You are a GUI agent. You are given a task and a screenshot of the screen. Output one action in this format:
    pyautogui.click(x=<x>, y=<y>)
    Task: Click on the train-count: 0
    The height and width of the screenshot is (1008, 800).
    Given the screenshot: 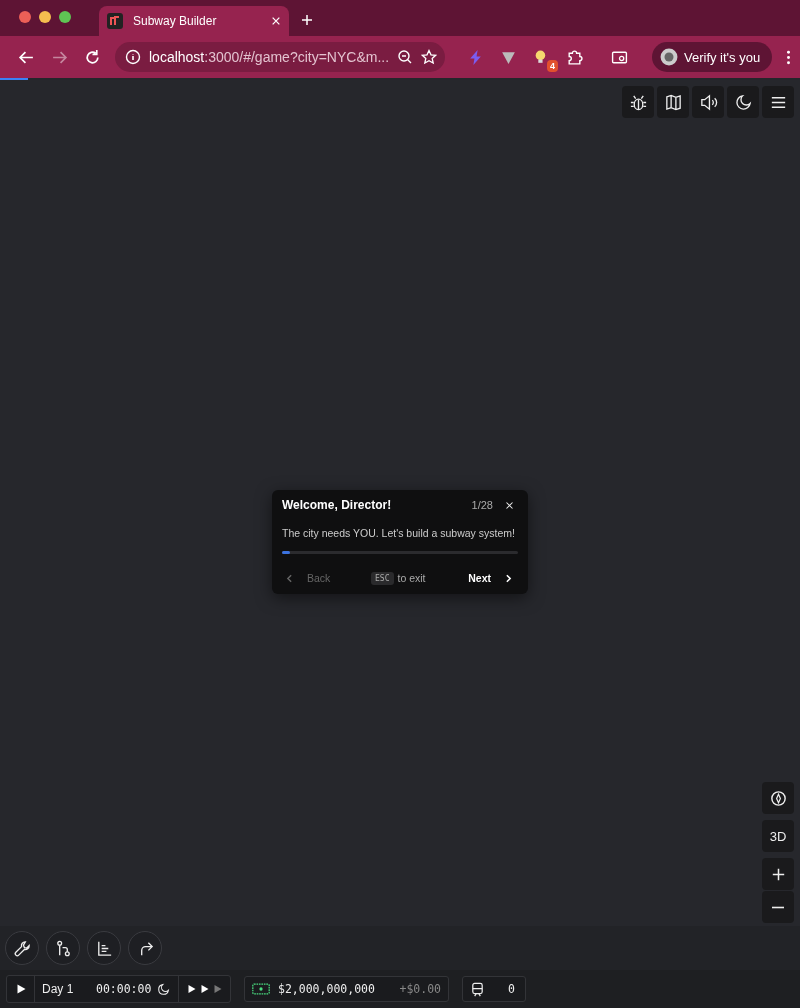 What is the action you would take?
    pyautogui.click(x=511, y=989)
    